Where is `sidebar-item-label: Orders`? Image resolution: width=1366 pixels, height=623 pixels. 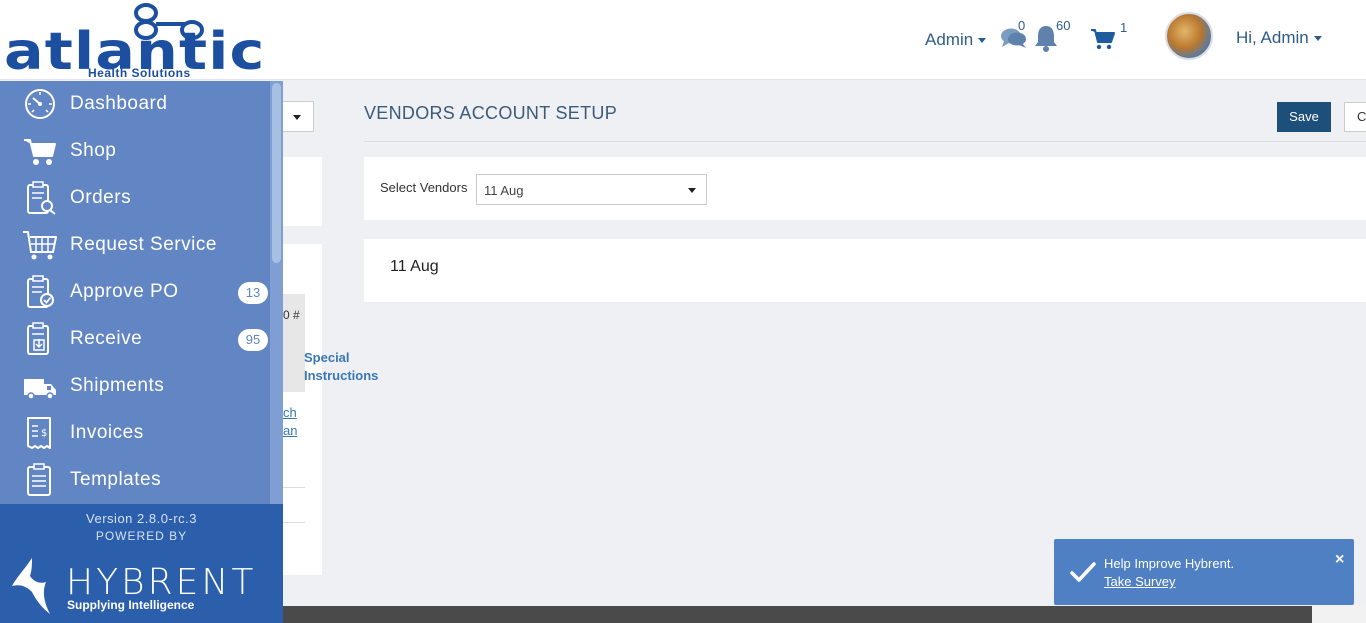
sidebar-item-label: Orders is located at coordinates (101, 197).